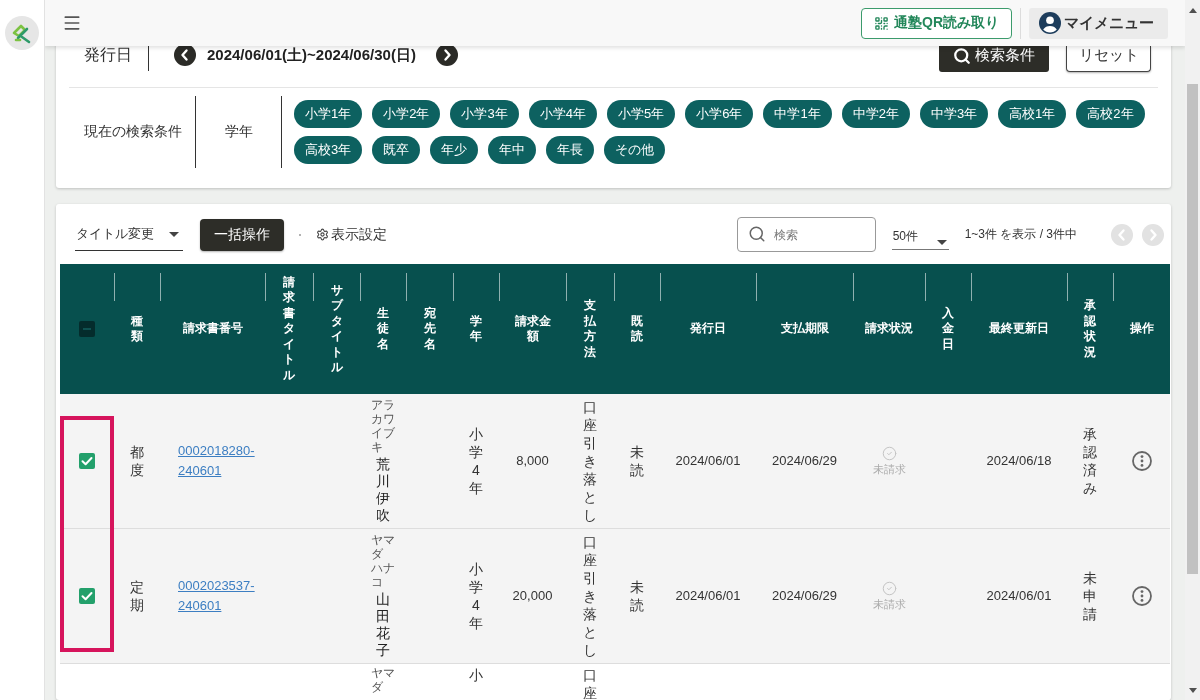 Image resolution: width=1200 pixels, height=700 pixels. Describe the element at coordinates (590, 329) in the screenshot. I see `column-header: 支払方法` at that location.